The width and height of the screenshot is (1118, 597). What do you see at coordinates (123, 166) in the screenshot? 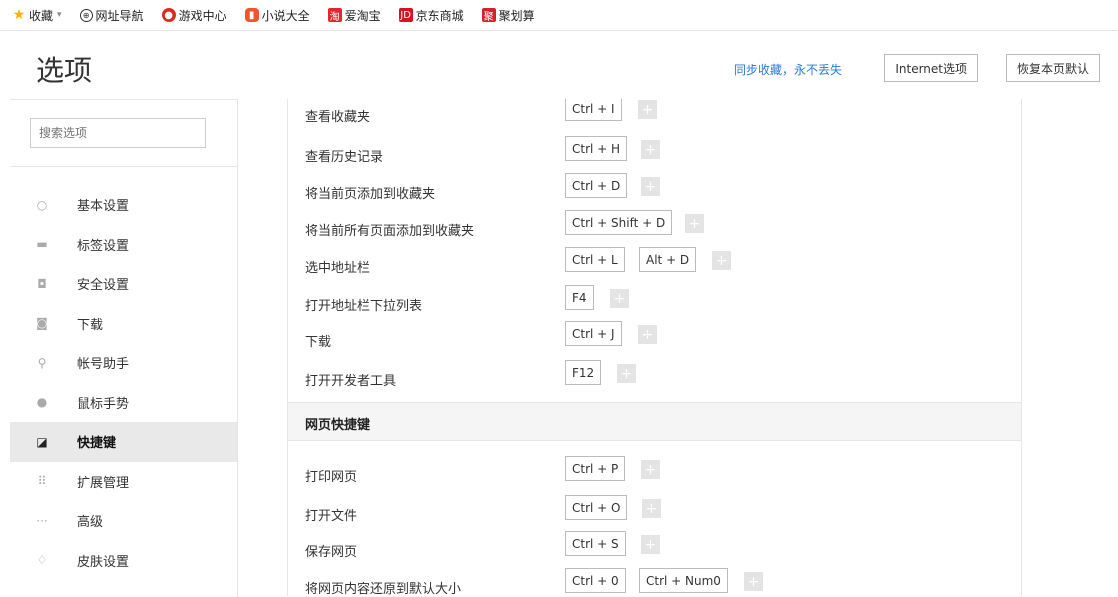
I see `sidebar-divider` at bounding box center [123, 166].